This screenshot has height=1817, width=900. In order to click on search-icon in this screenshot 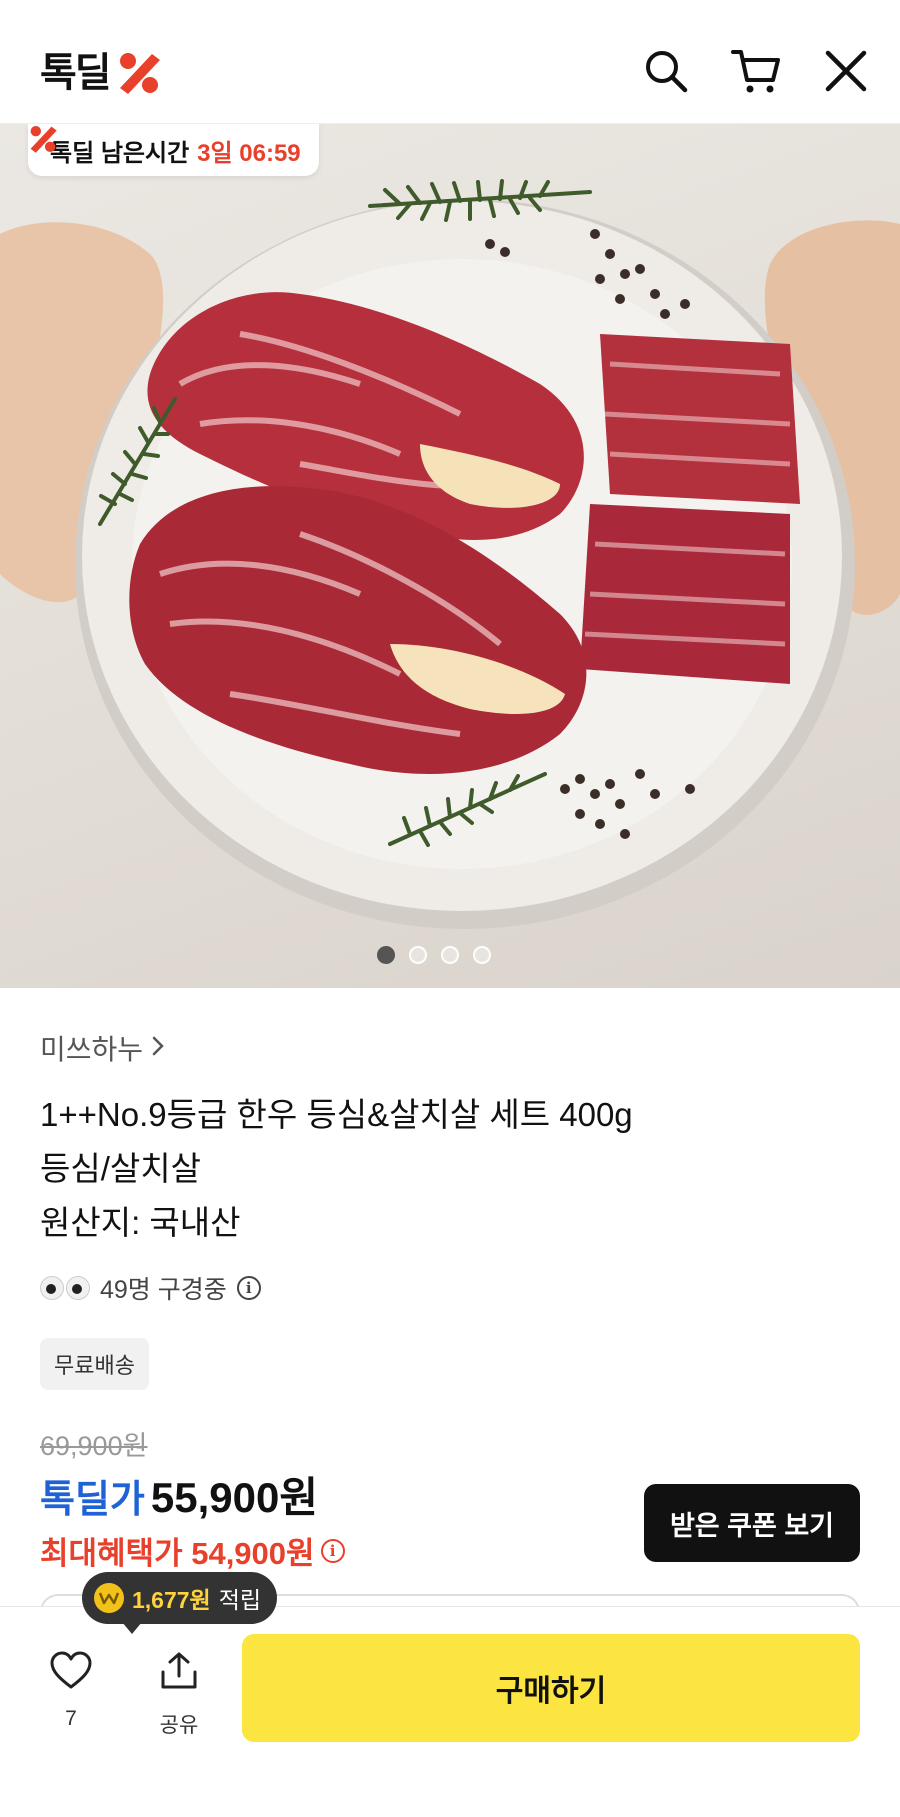, I will do `click(666, 71)`.